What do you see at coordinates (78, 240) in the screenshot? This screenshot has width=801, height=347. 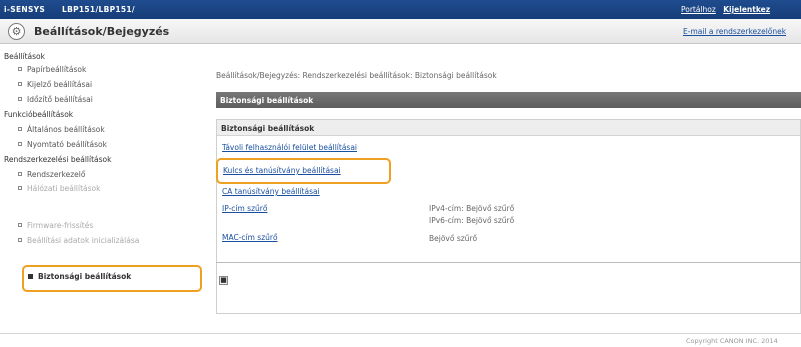 I see `sidebar-item-init: Beállítási adatok inicializálása` at bounding box center [78, 240].